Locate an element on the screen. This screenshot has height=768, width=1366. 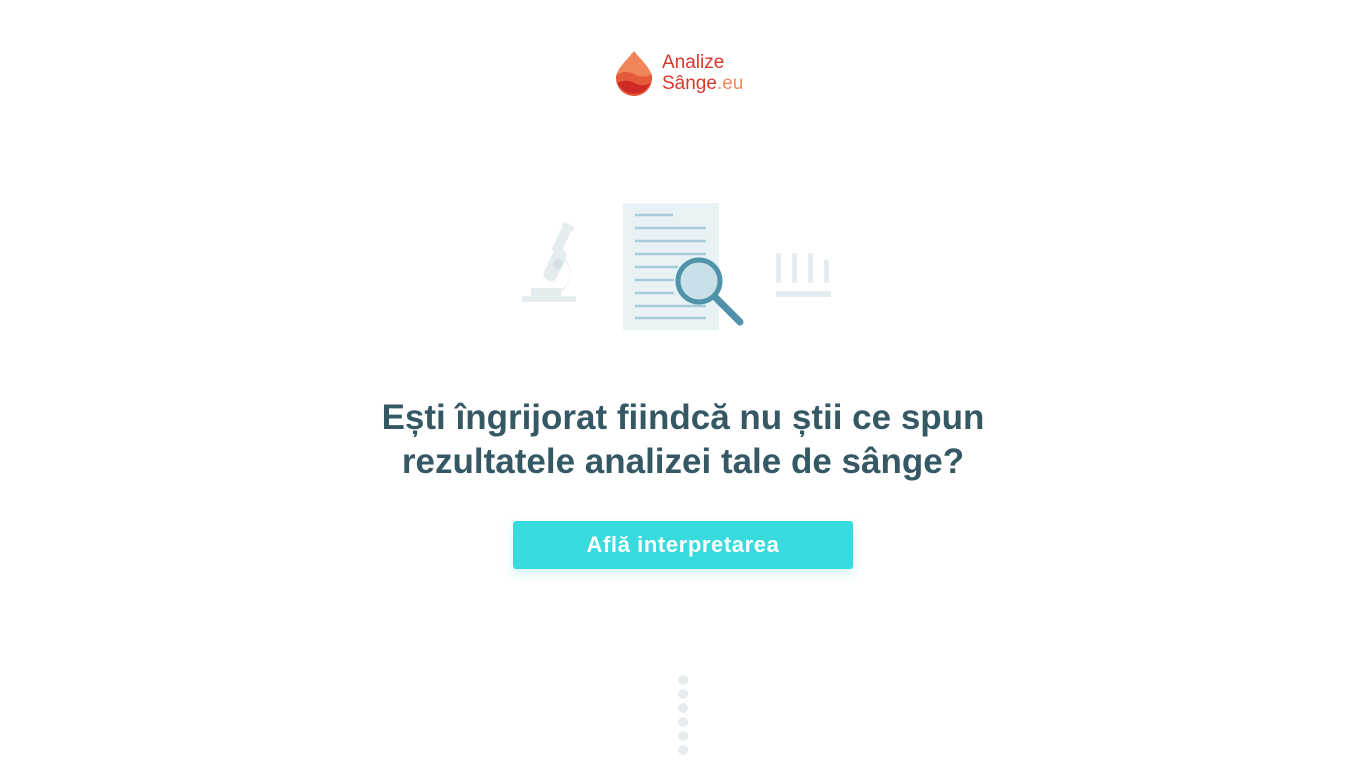
logo-line-2-main: Sânge is located at coordinates (689, 83).